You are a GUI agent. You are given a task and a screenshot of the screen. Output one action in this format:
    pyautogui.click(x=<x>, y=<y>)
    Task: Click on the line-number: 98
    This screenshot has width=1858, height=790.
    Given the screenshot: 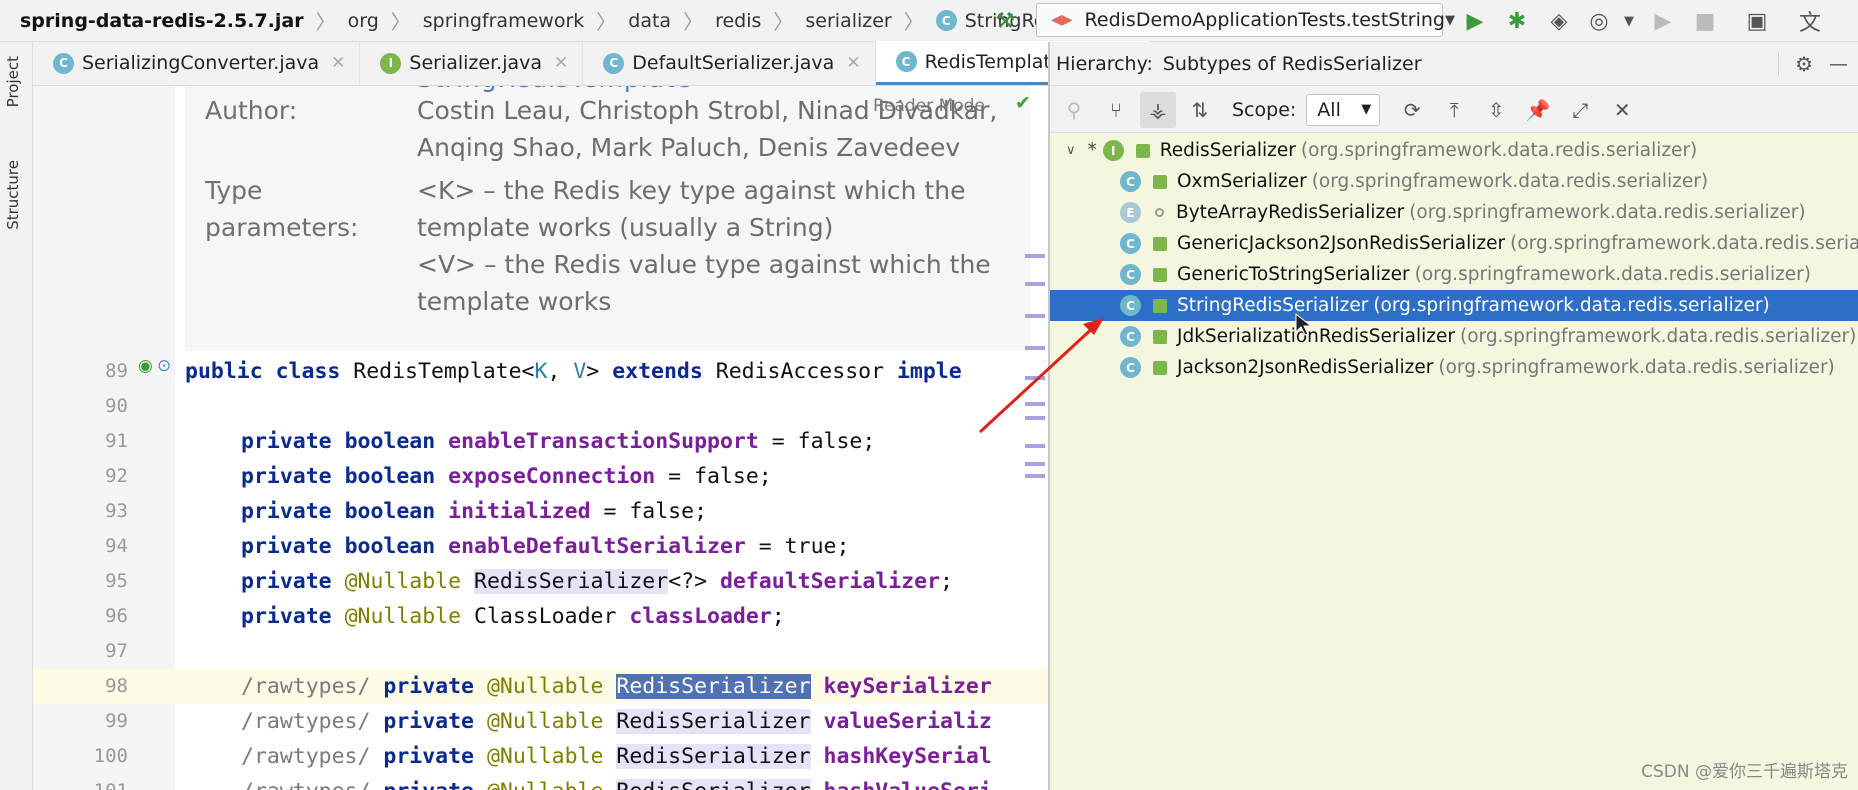 What is the action you would take?
    pyautogui.click(x=116, y=686)
    